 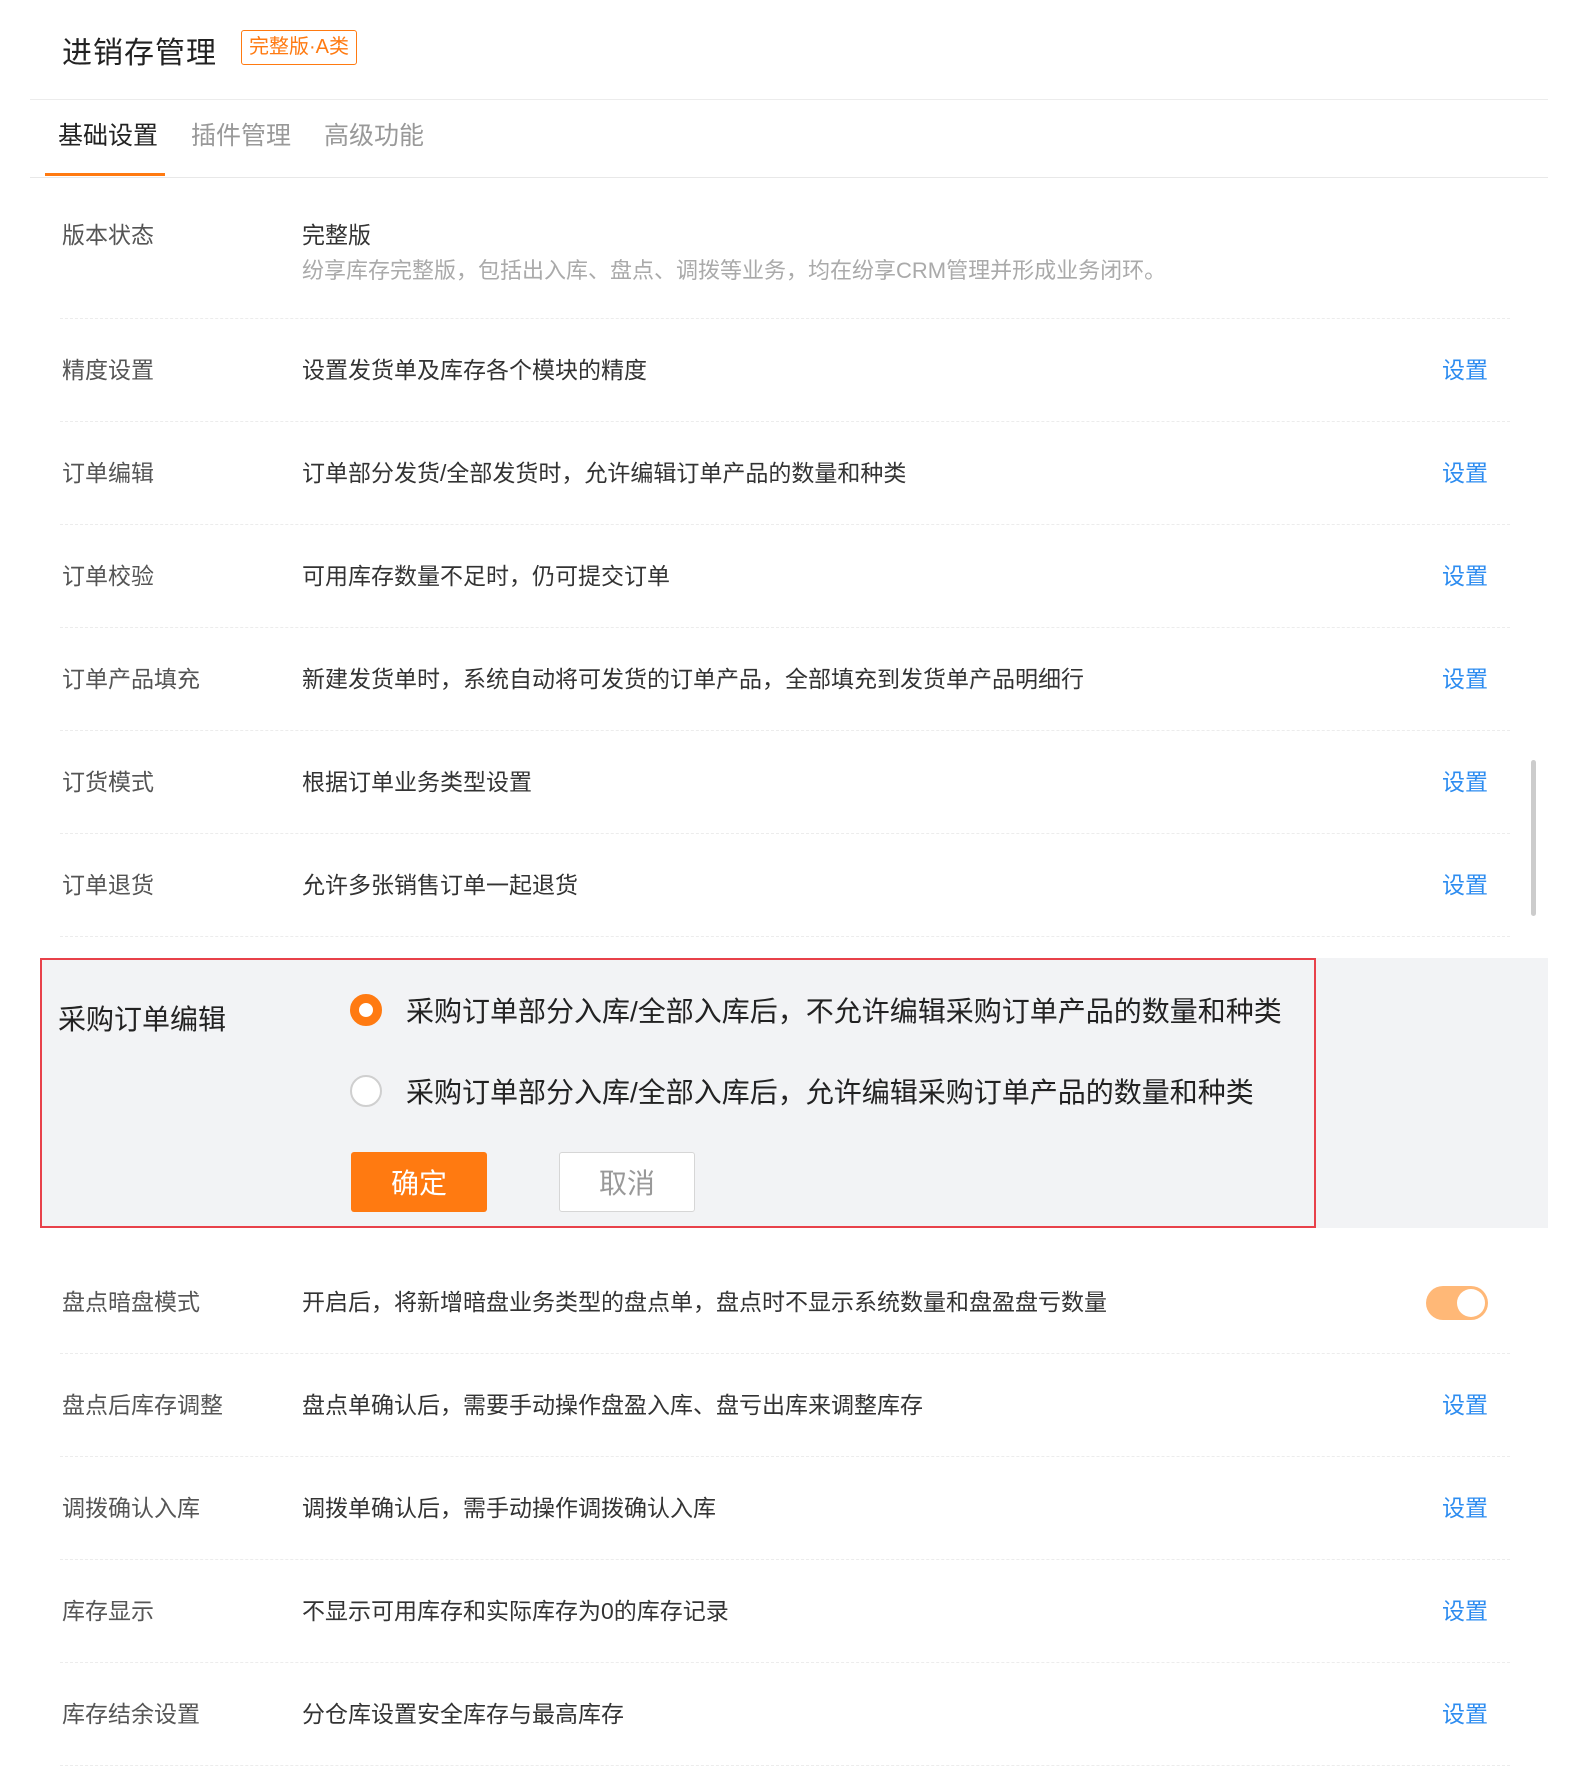 I want to click on radio-option-allow-edit: 采购订单部分入库/全部入库后，允许编辑采购订单产品的数量和种类, so click(x=802, y=1091).